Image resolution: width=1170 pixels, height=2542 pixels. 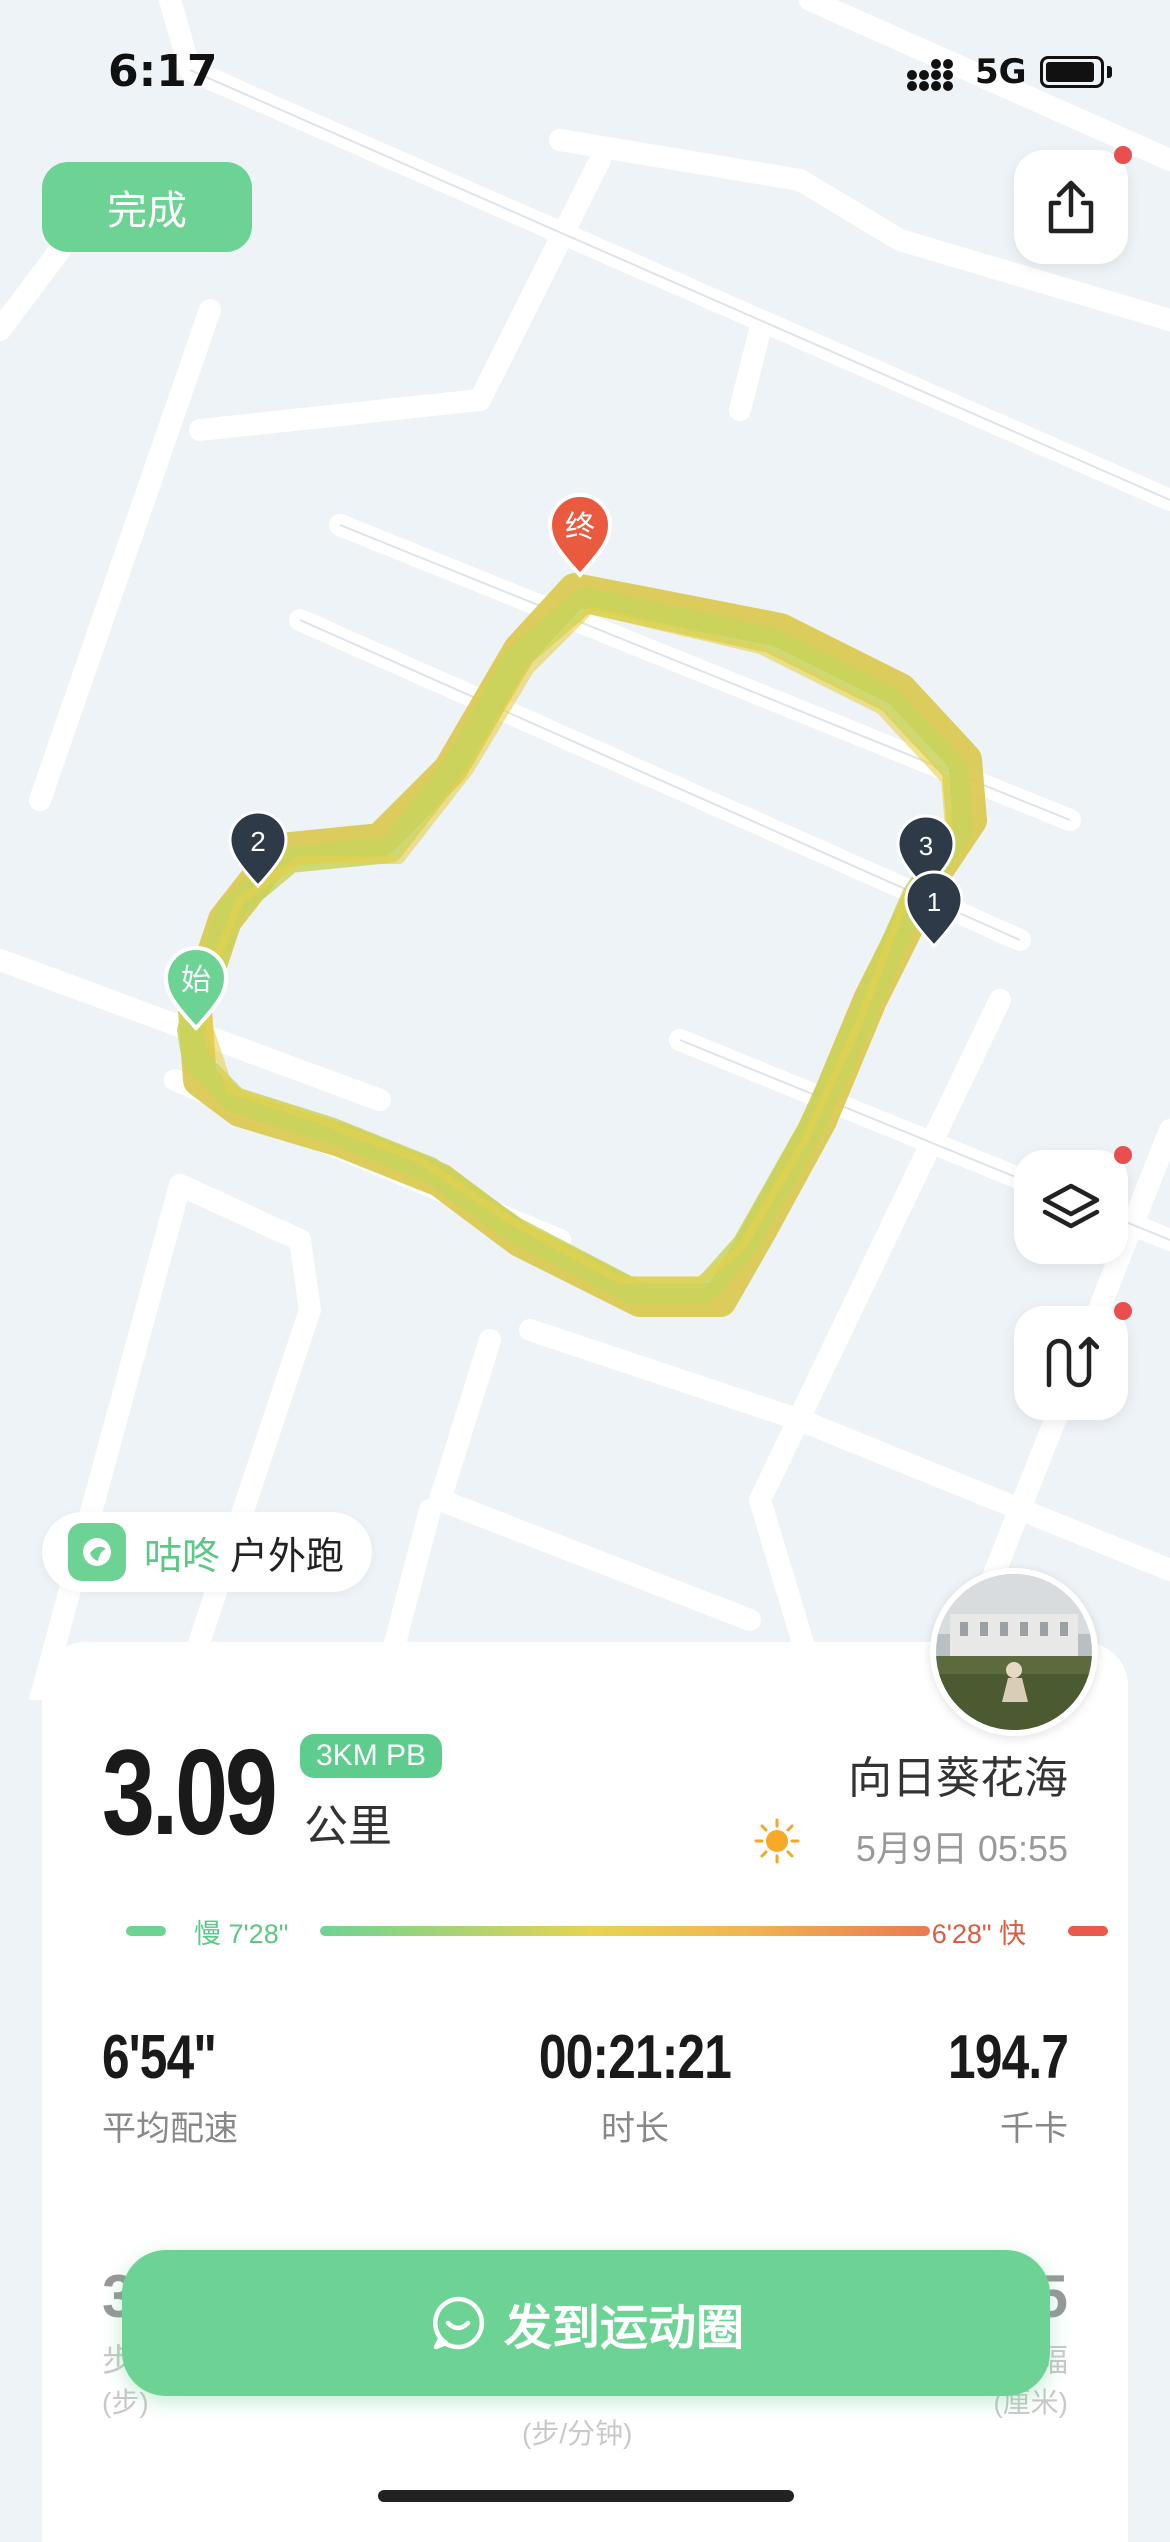 I want to click on post-to-feed-button: 发到运动圈, so click(x=586, y=2323).